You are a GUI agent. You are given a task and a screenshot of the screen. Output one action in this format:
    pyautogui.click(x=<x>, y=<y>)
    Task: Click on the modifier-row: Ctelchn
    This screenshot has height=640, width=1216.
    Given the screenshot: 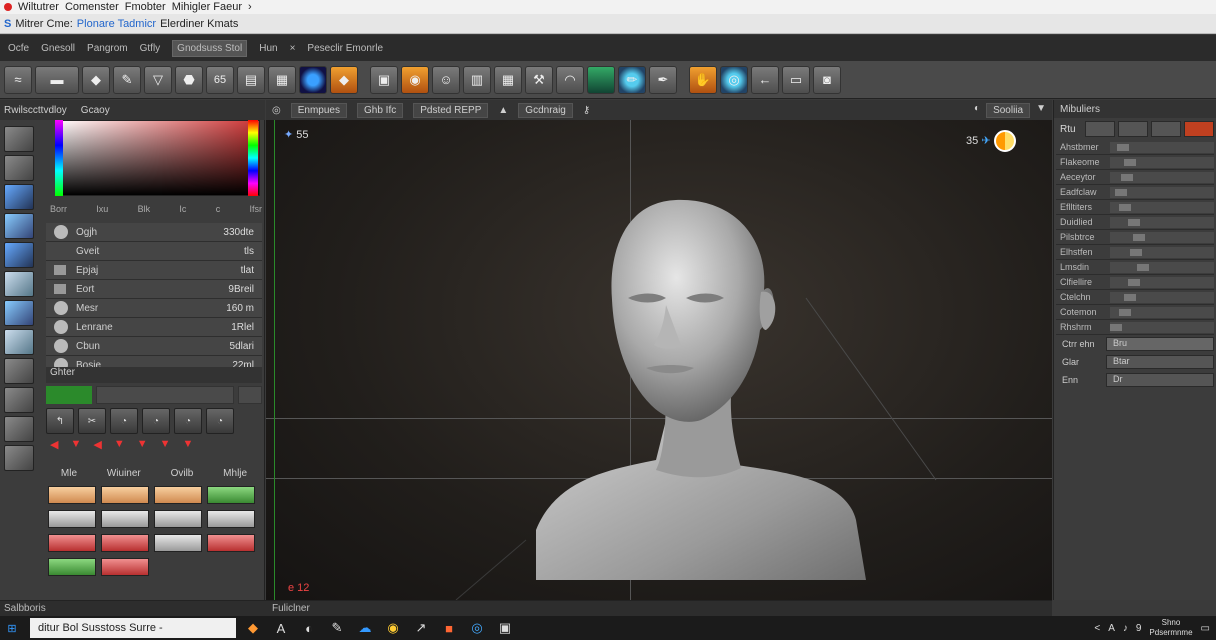 What is the action you would take?
    pyautogui.click(x=1135, y=297)
    